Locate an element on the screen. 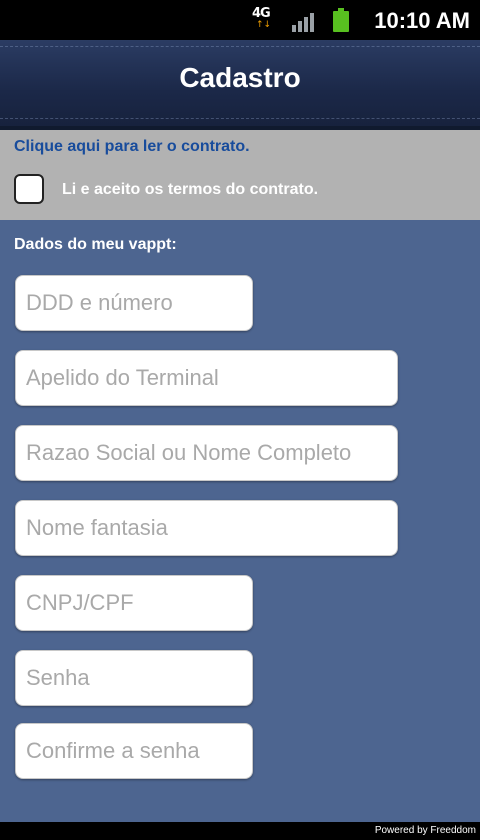  footer: Powered by Freeddom is located at coordinates (240, 831).